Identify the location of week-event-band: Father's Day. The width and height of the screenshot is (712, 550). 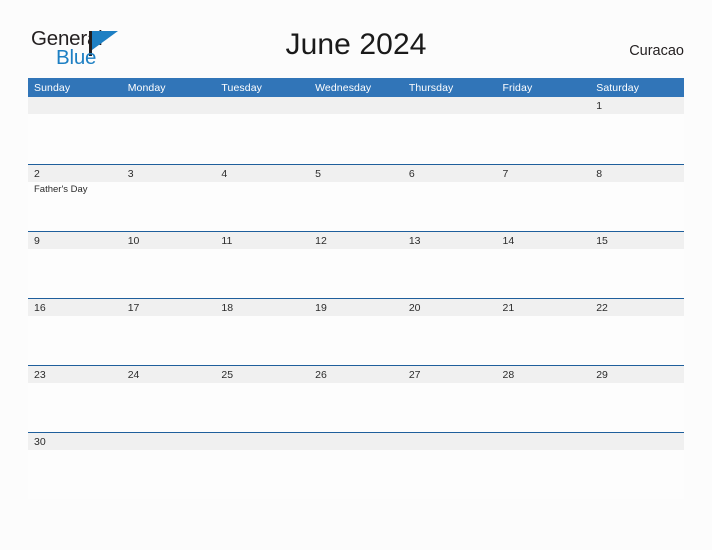
(356, 206).